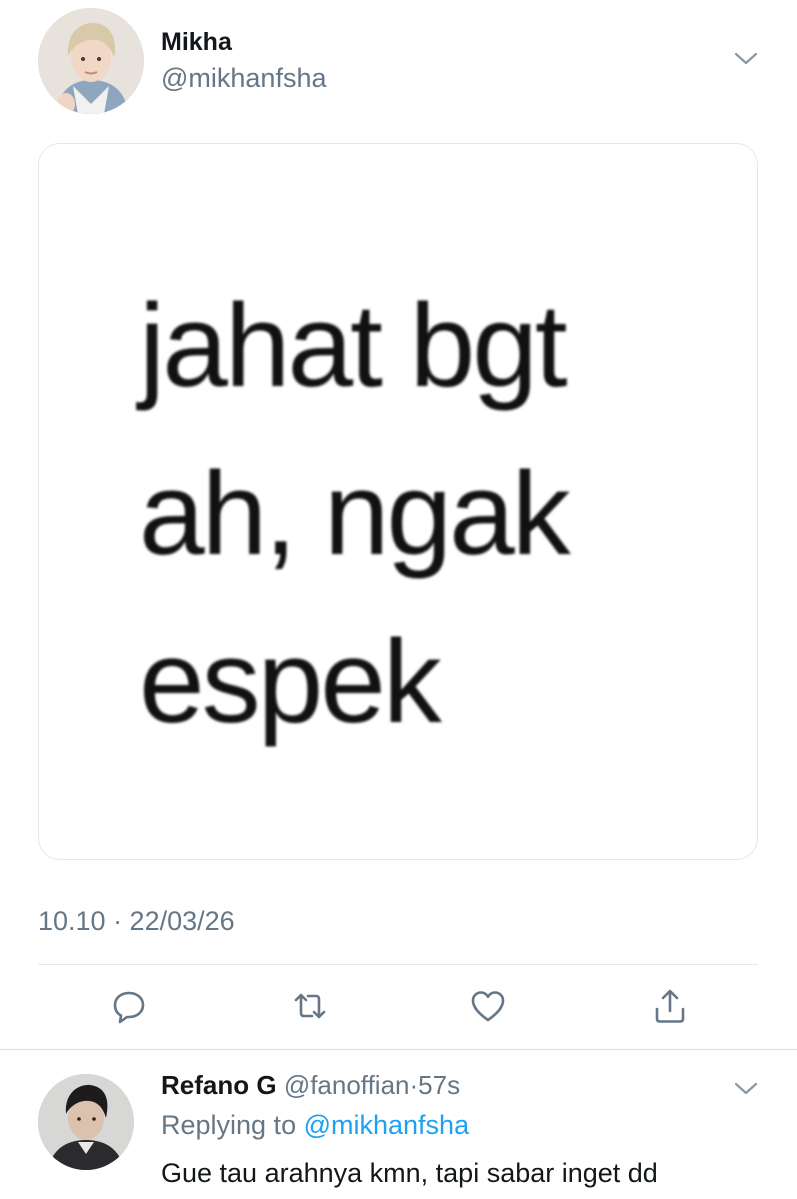 The image size is (797, 1199). I want to click on share-button, so click(670, 1006).